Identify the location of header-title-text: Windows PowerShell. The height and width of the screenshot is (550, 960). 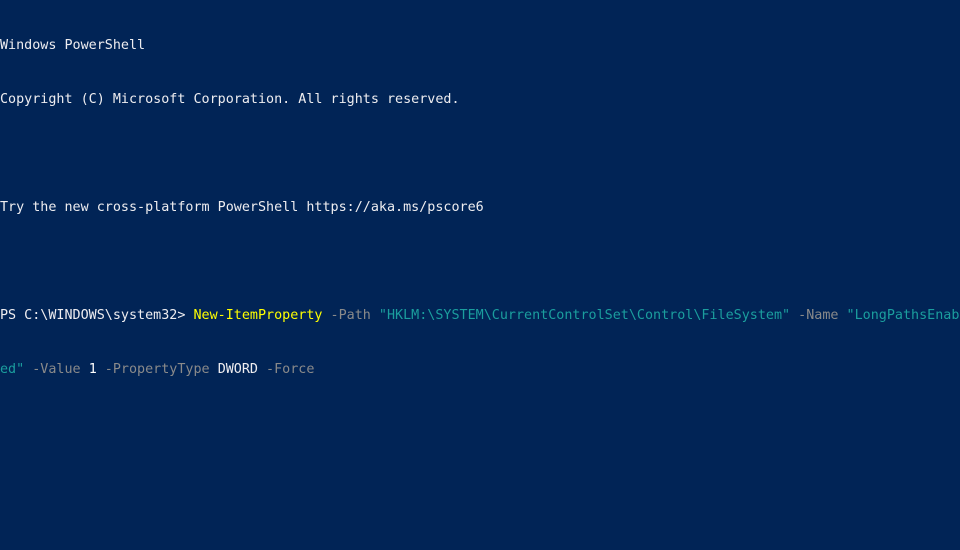
(73, 45).